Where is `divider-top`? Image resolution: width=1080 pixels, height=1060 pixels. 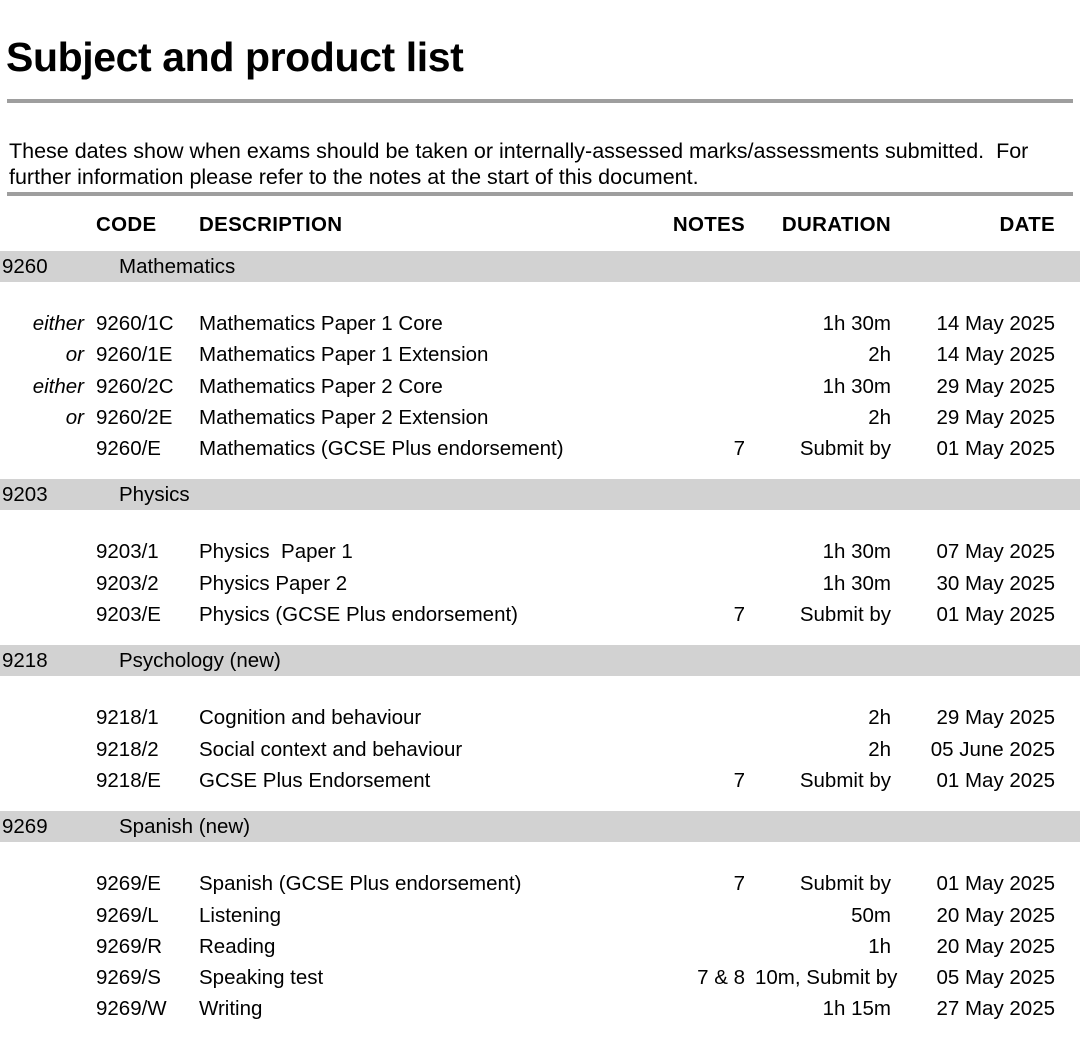 divider-top is located at coordinates (540, 101).